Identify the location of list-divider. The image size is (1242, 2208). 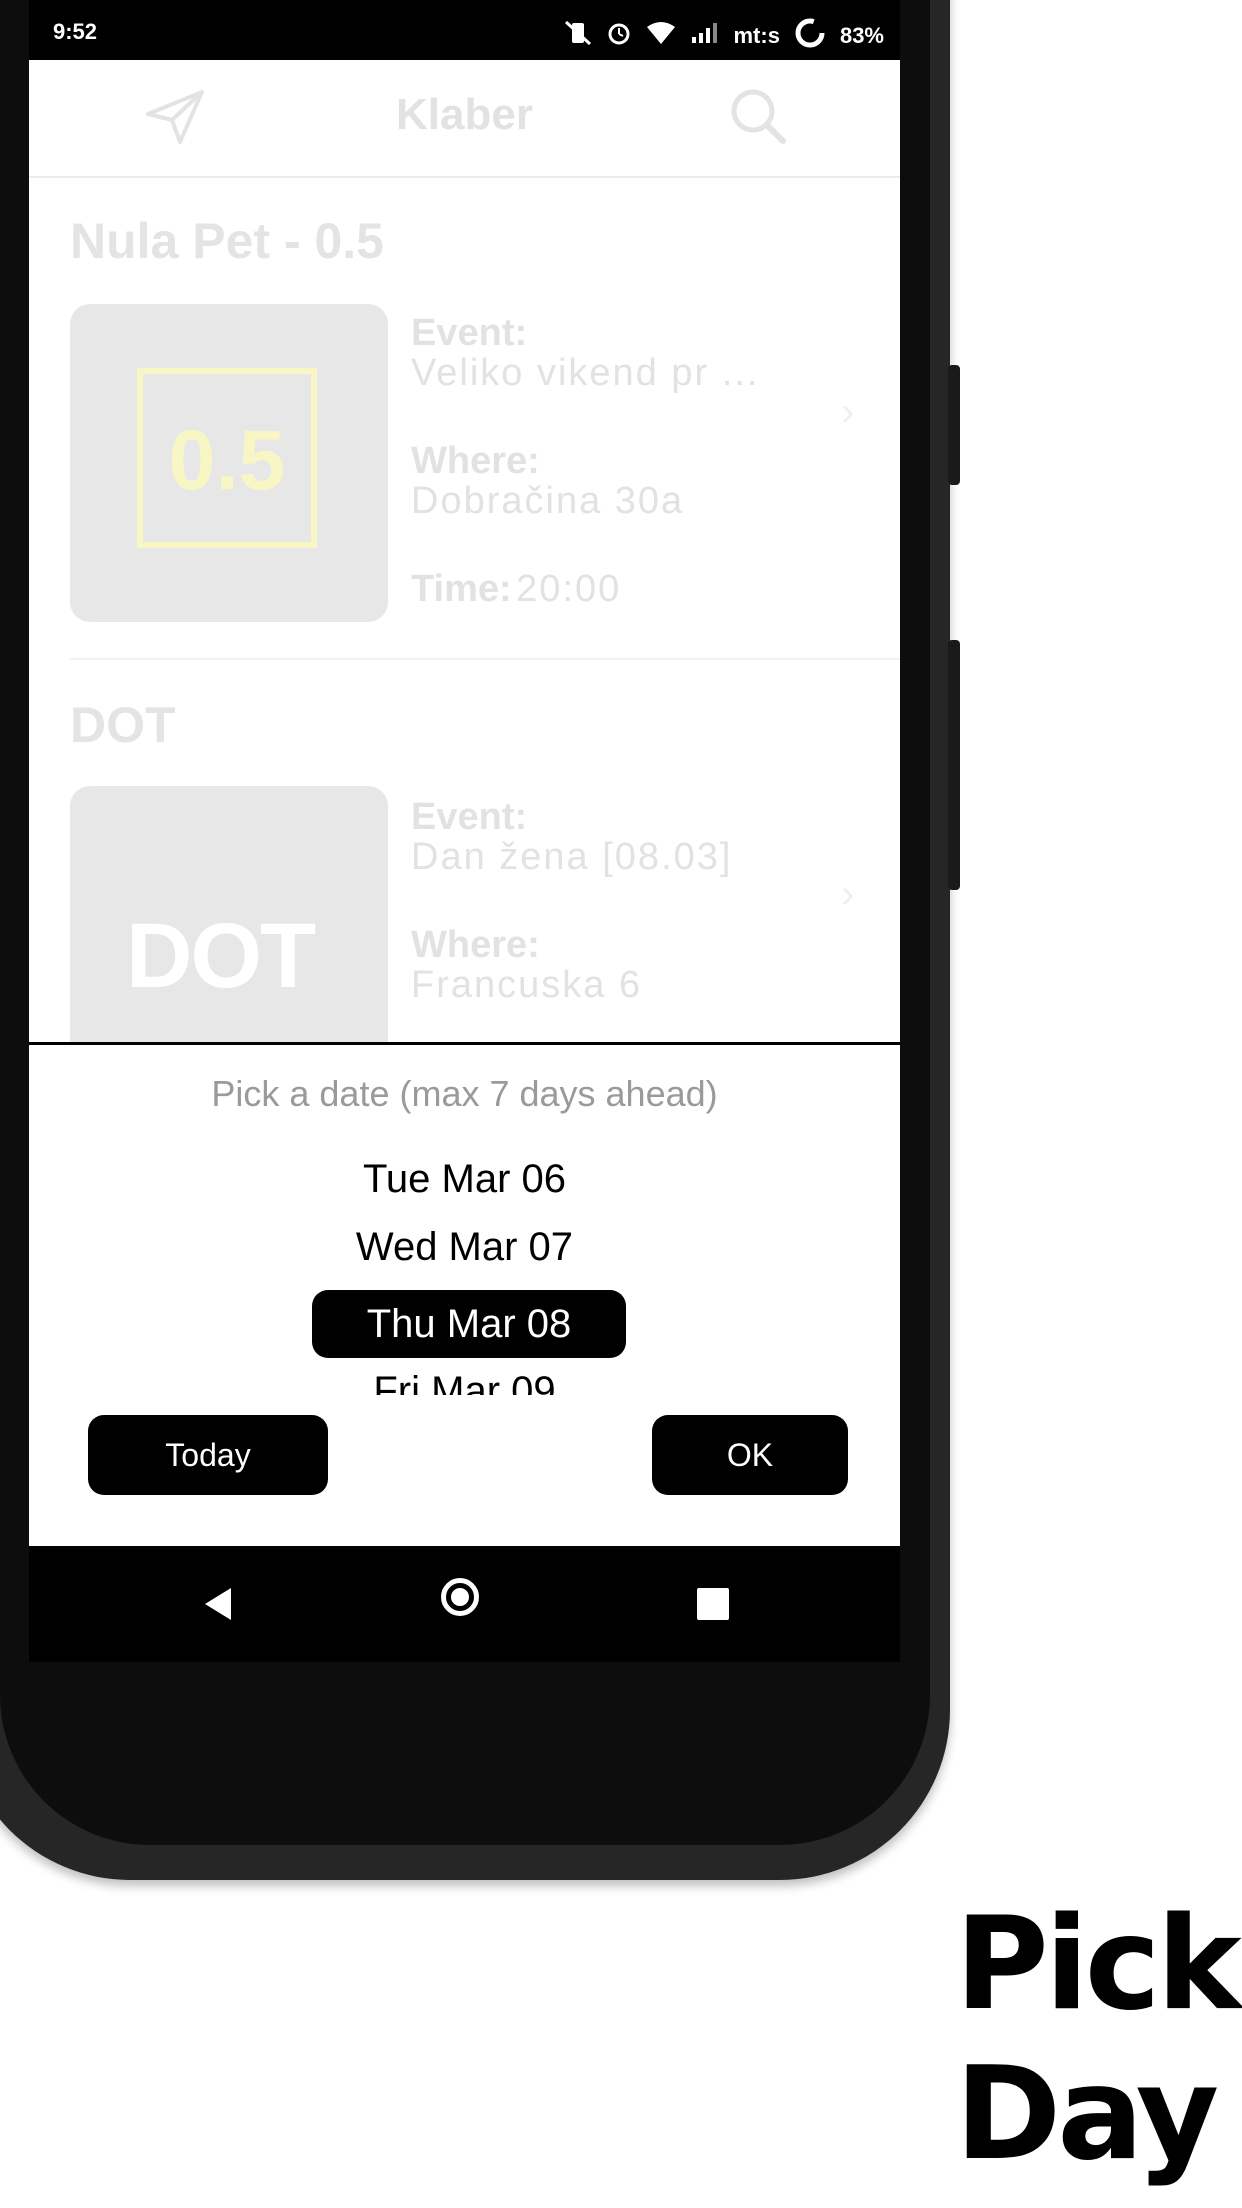
(485, 659).